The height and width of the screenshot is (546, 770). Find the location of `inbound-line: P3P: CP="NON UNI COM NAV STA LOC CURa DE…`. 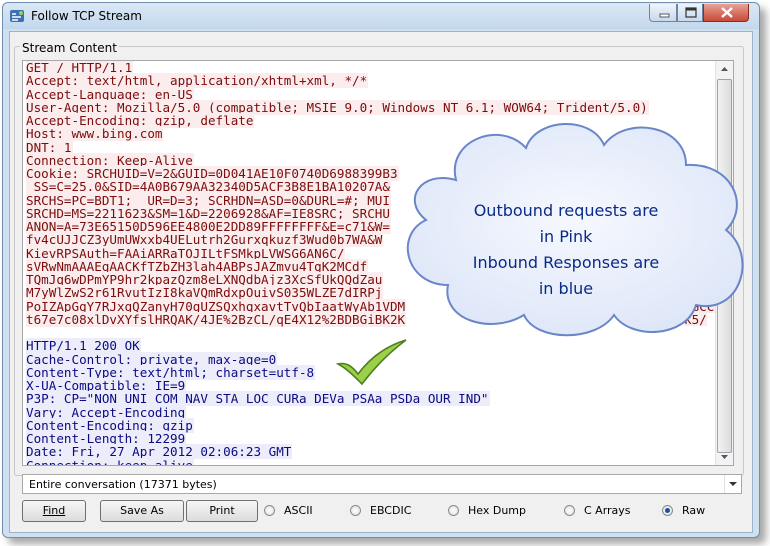

inbound-line: P3P: CP="NON UNI COM NAV STA LOC CURa DE… is located at coordinates (371, 399).